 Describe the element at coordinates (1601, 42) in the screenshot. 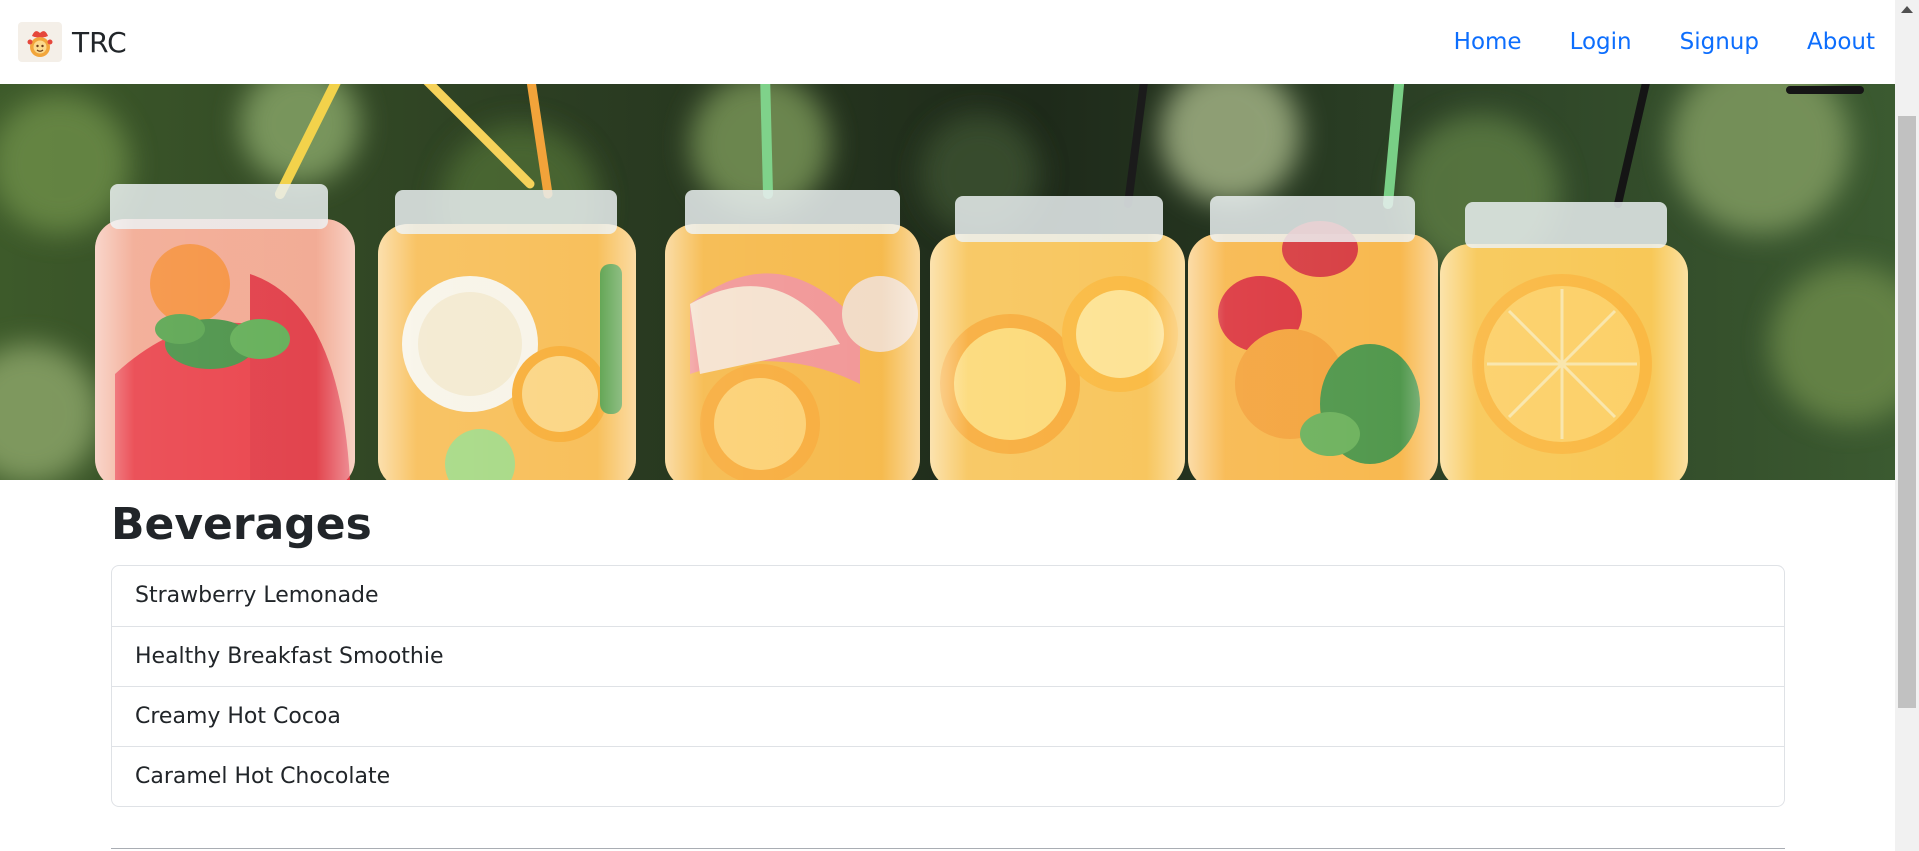

I see `nav-link-login: Login` at that location.